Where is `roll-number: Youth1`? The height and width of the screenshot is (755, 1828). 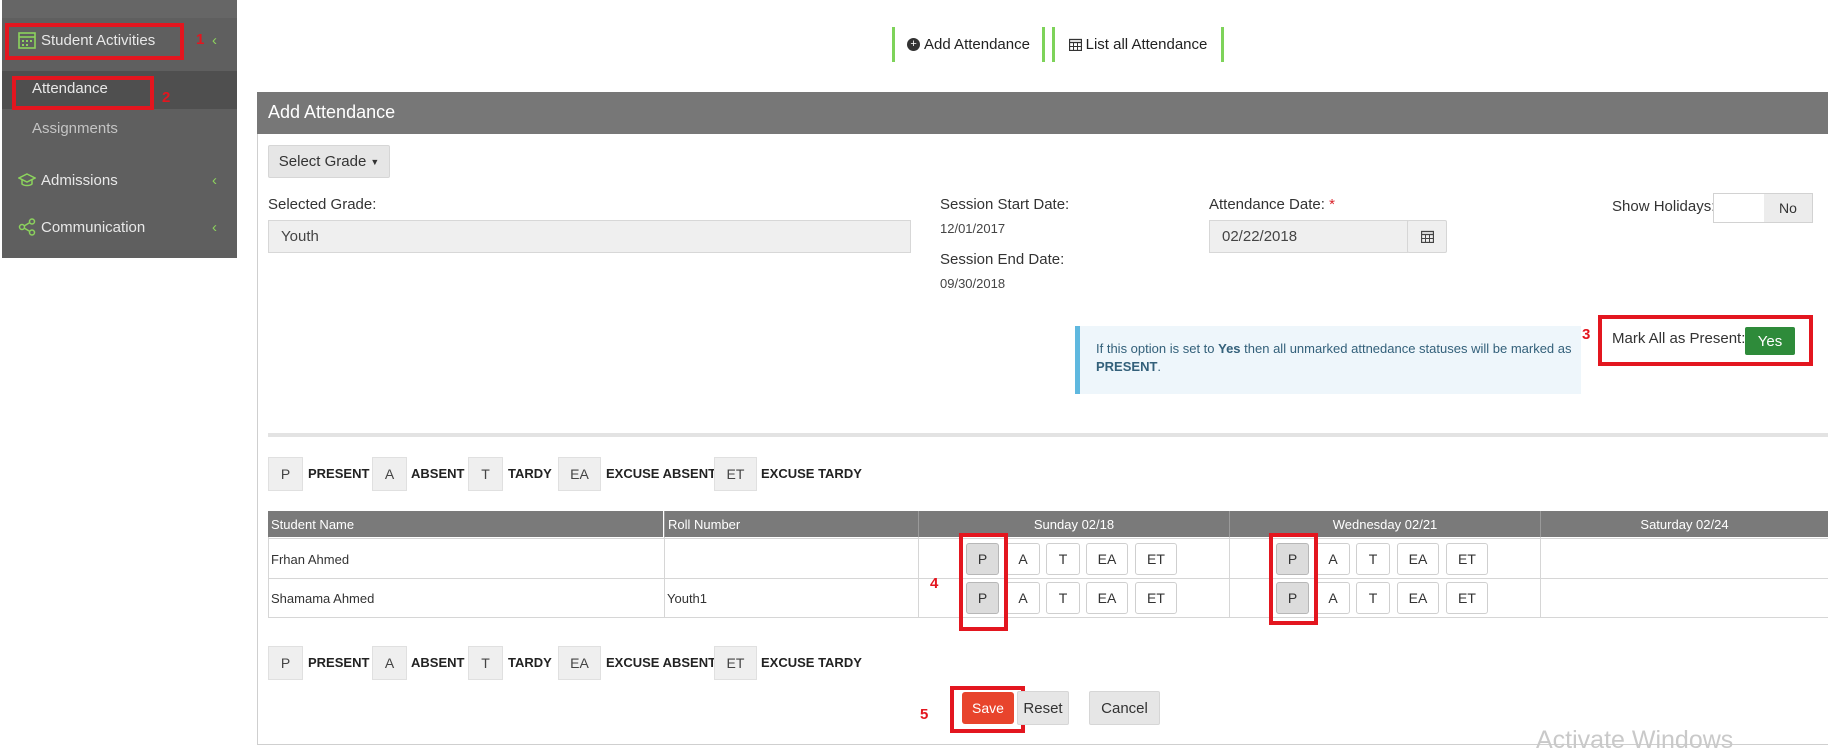 roll-number: Youth1 is located at coordinates (687, 598).